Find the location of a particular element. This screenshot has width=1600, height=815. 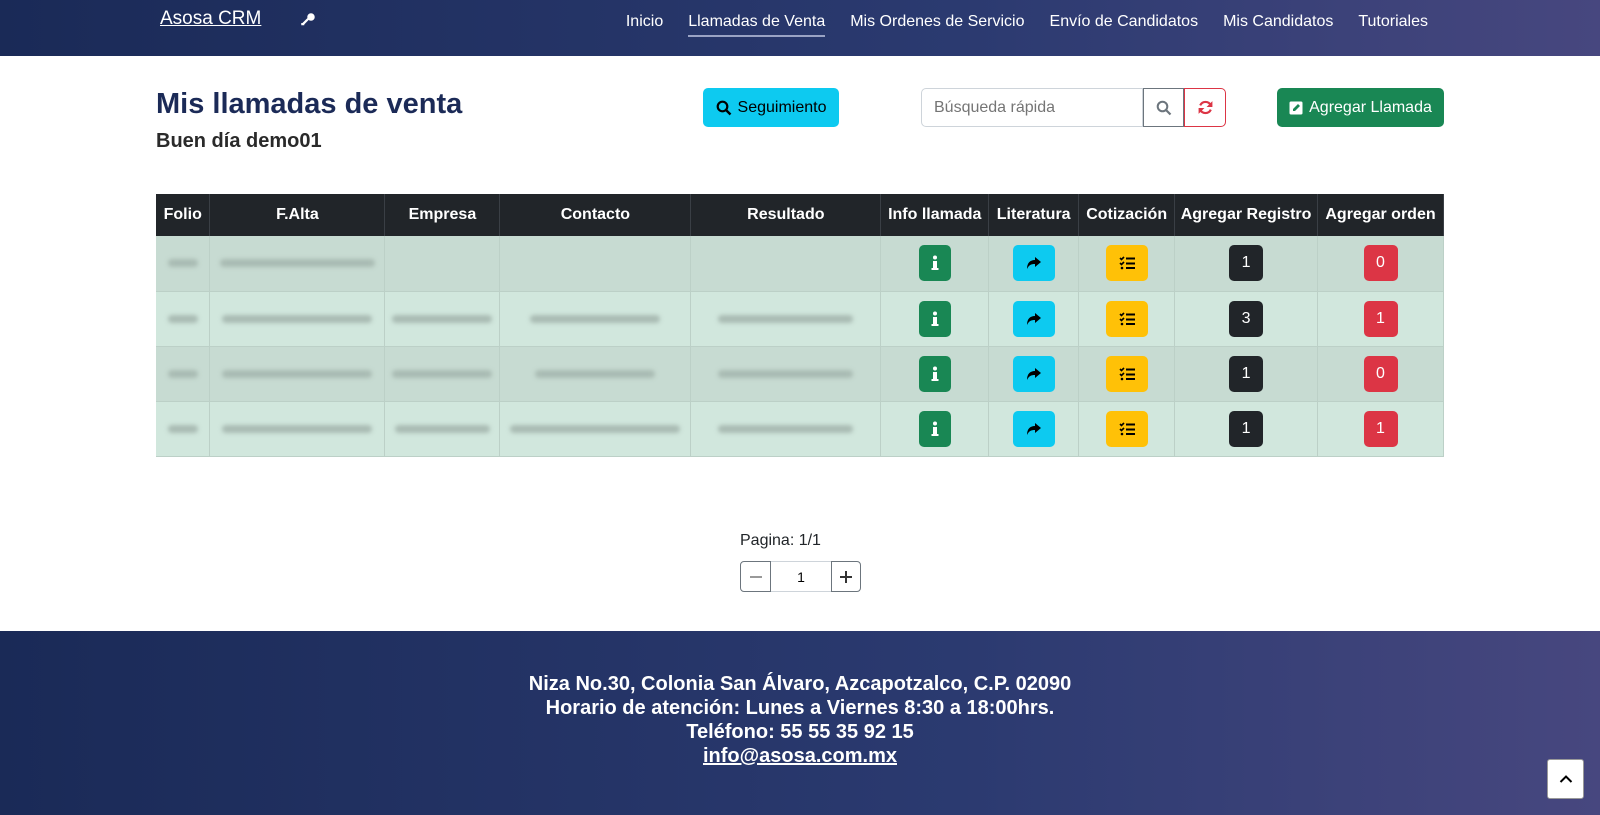

nav-link-llamadas-de-venta: Llamadas de Venta is located at coordinates (757, 25).